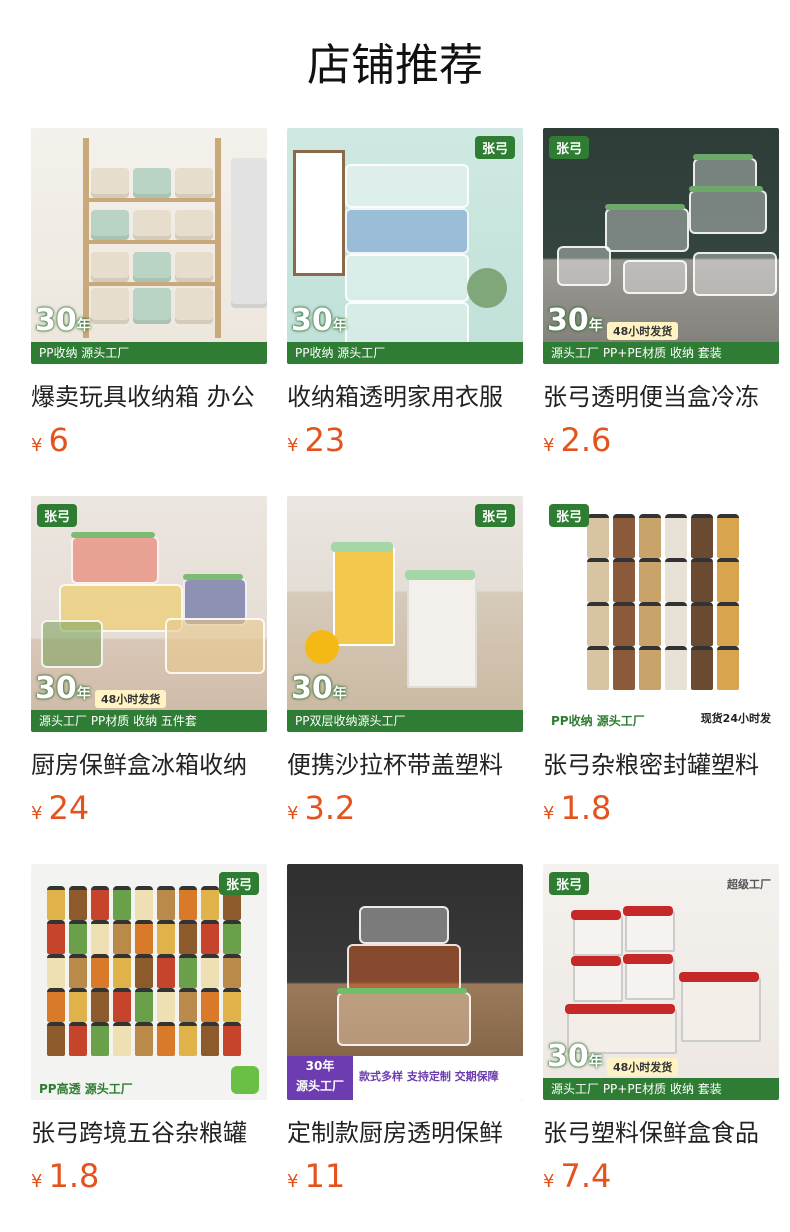  I want to click on product-card: 30年 源头工厂 款式多样 支持定制 交期保障 定制款厨房透明保鲜 ¥11, so click(405, 1030).